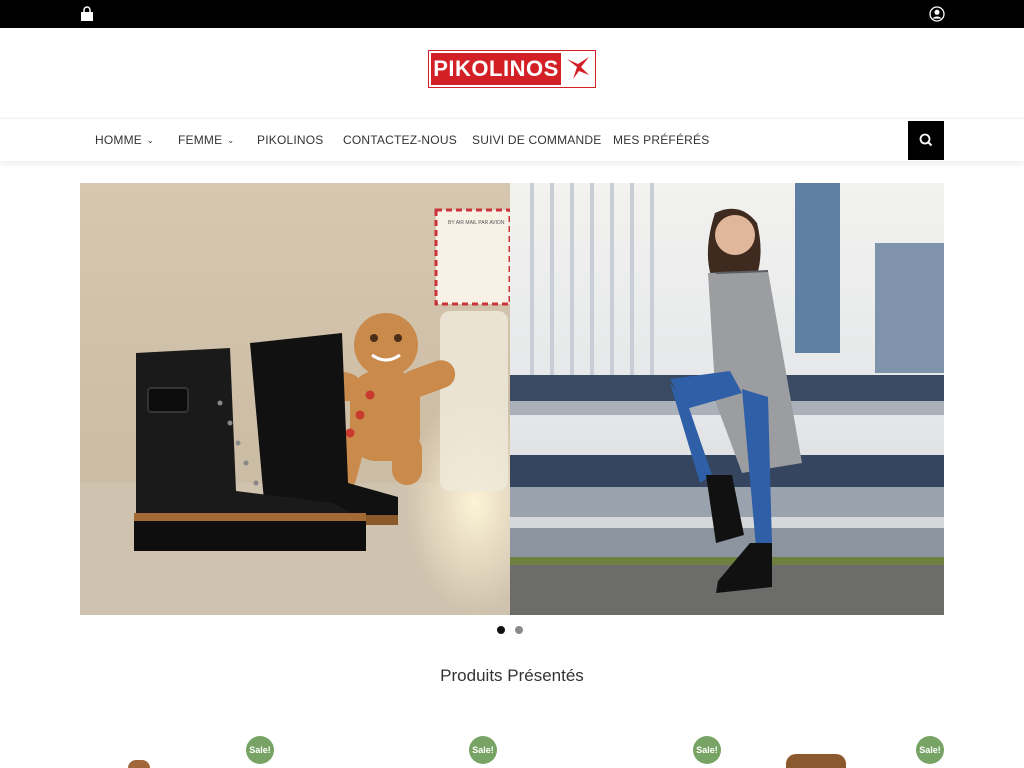  I want to click on nav-item-femme: FEMME ⌄, so click(206, 140).